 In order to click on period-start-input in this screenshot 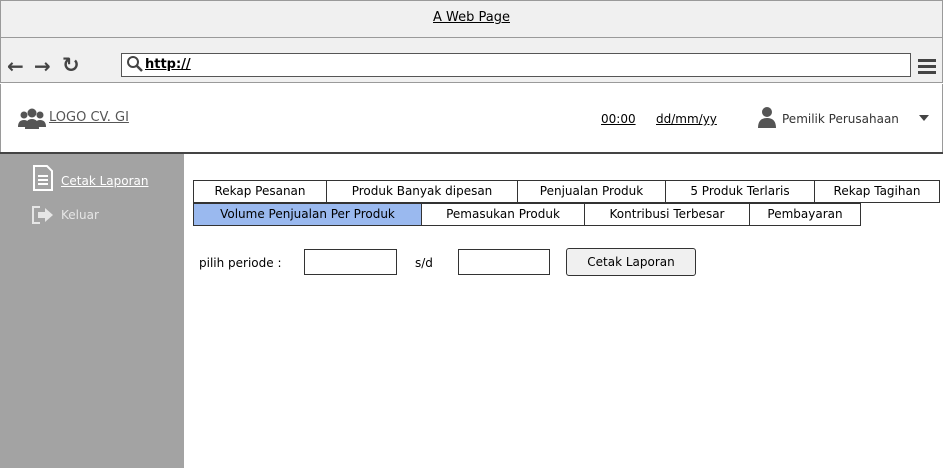, I will do `click(350, 262)`.